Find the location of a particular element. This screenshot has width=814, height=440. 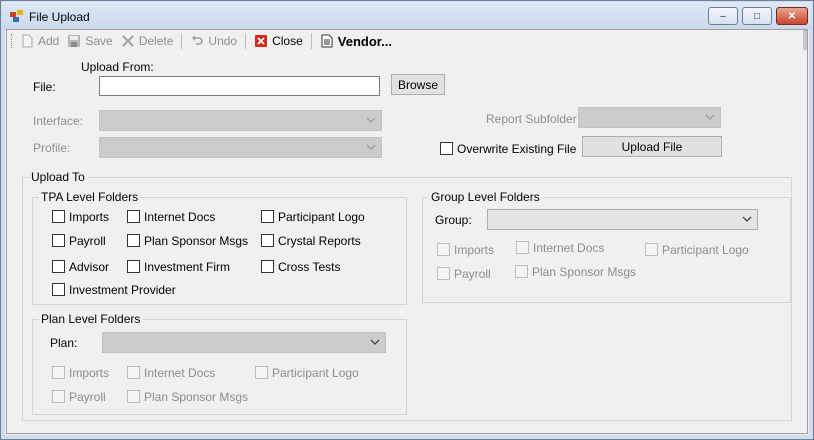

tpa-advisor-label: Advisor is located at coordinates (89, 267).